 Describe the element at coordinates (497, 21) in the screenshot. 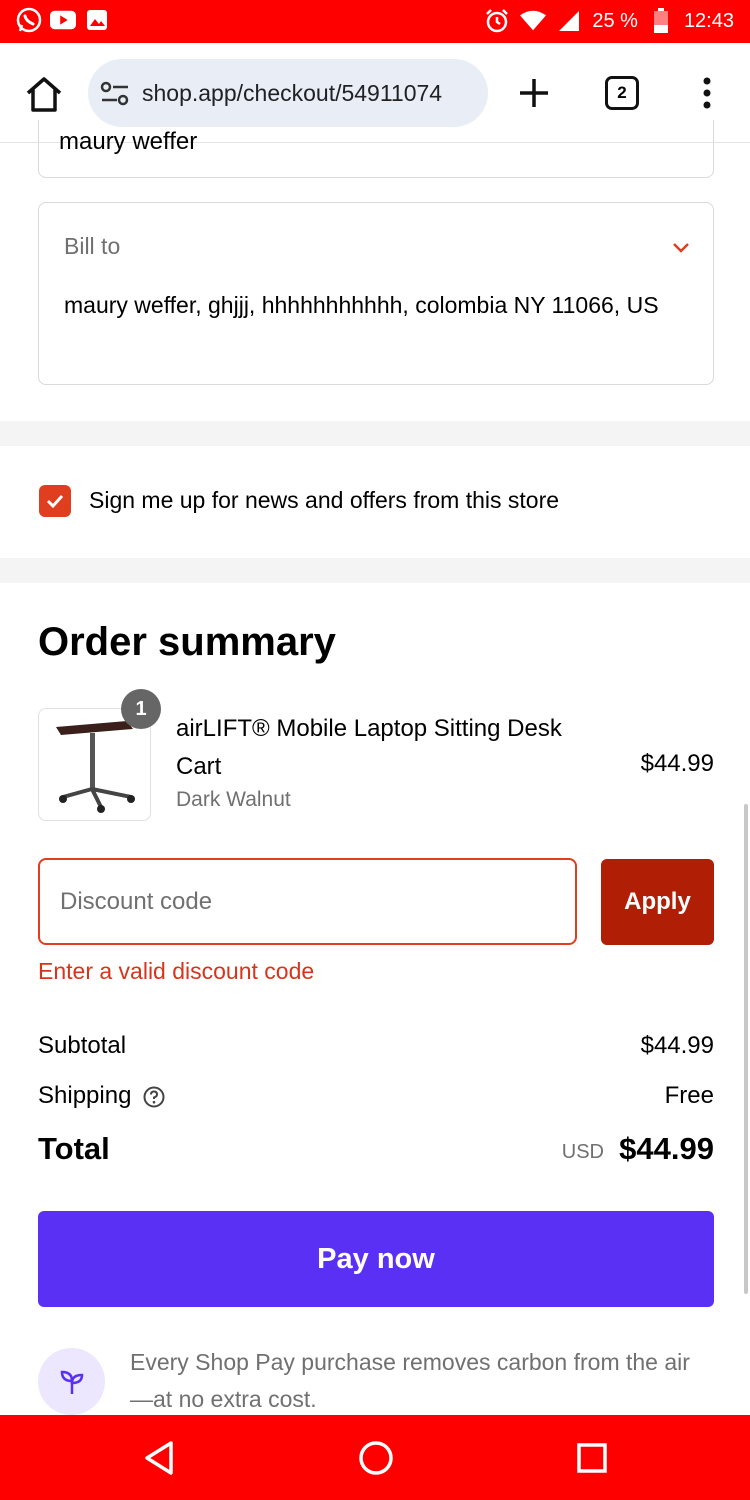

I see `alarm-icon` at that location.